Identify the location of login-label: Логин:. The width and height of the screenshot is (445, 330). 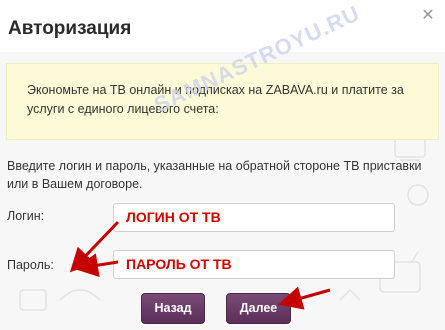
(26, 216).